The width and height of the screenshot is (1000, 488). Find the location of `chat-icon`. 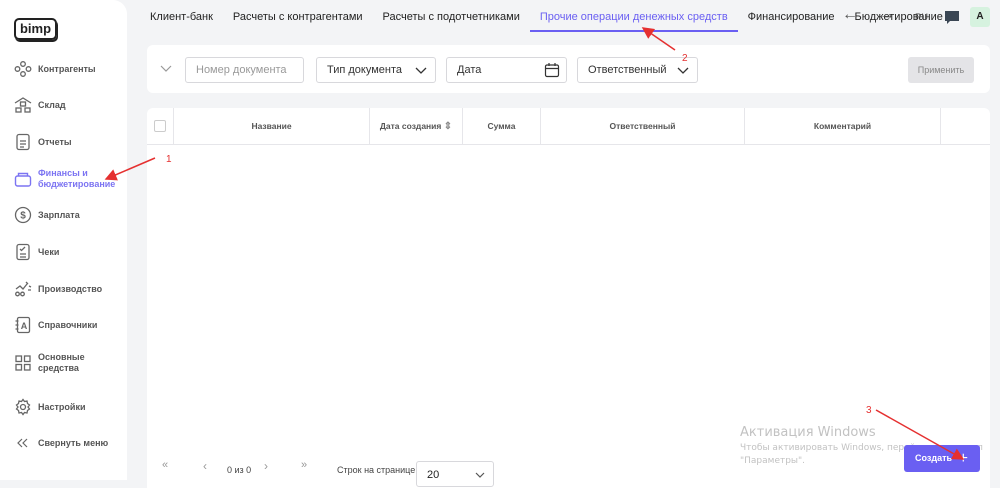

chat-icon is located at coordinates (952, 17).